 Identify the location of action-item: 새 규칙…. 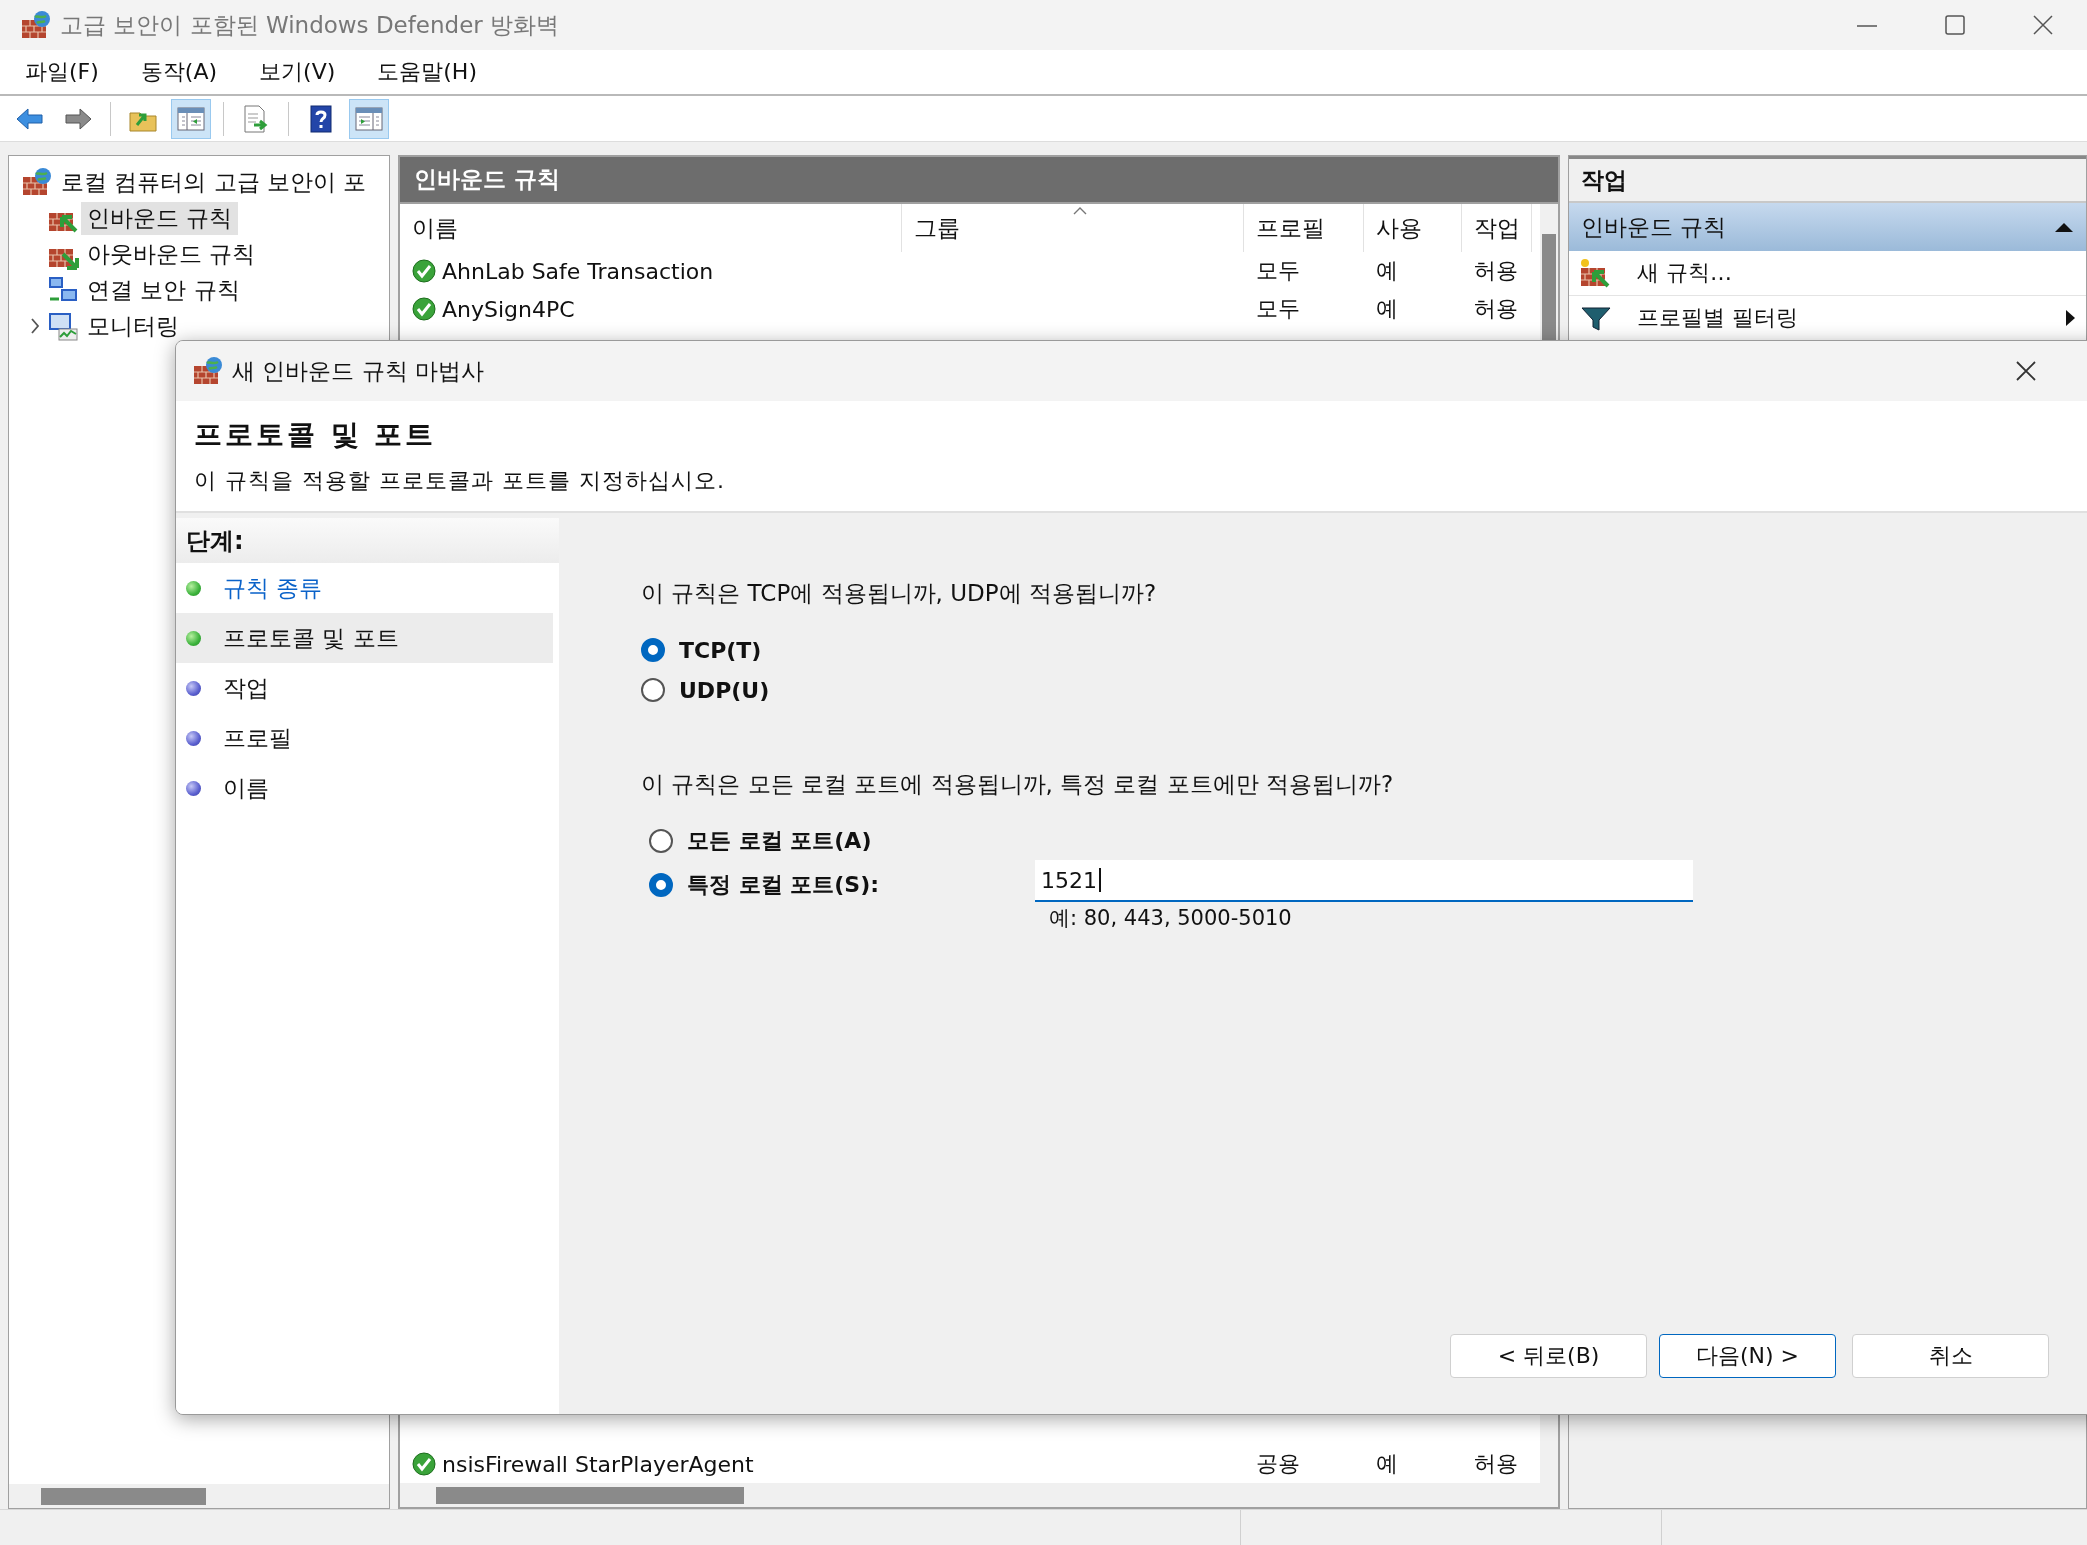
(1827, 273).